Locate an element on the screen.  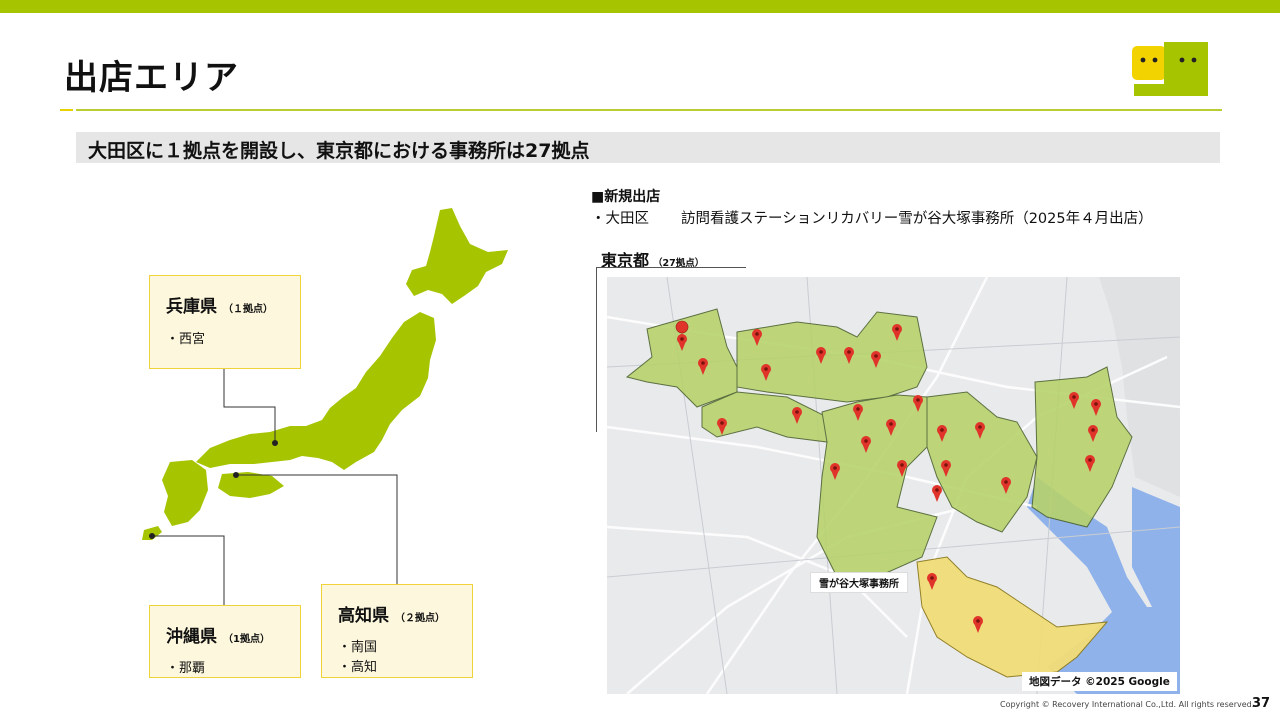
okinawa-shape is located at coordinates (152, 533).